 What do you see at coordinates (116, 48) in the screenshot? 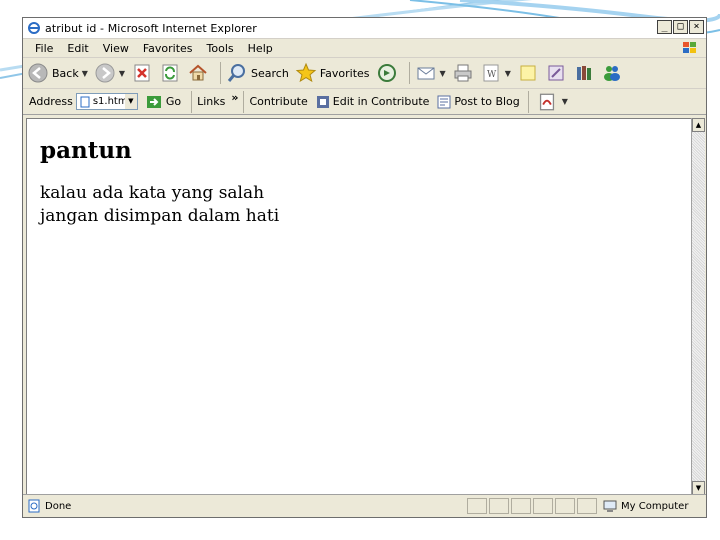
I see `menu-view: View` at bounding box center [116, 48].